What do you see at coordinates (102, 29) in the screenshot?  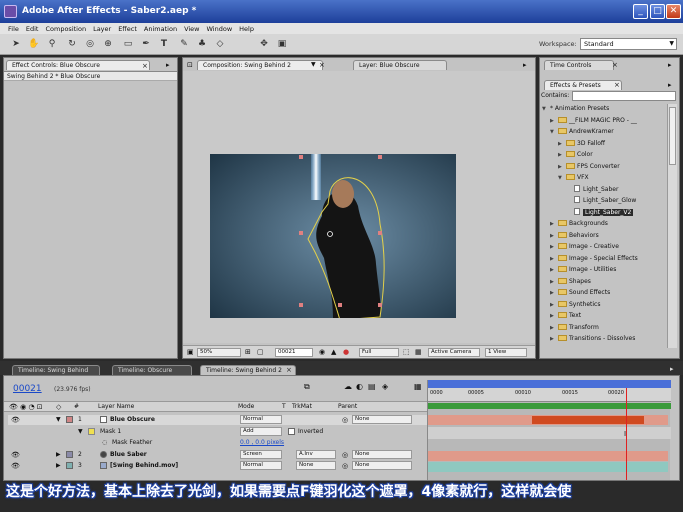 I see `menu-layer: Layer` at bounding box center [102, 29].